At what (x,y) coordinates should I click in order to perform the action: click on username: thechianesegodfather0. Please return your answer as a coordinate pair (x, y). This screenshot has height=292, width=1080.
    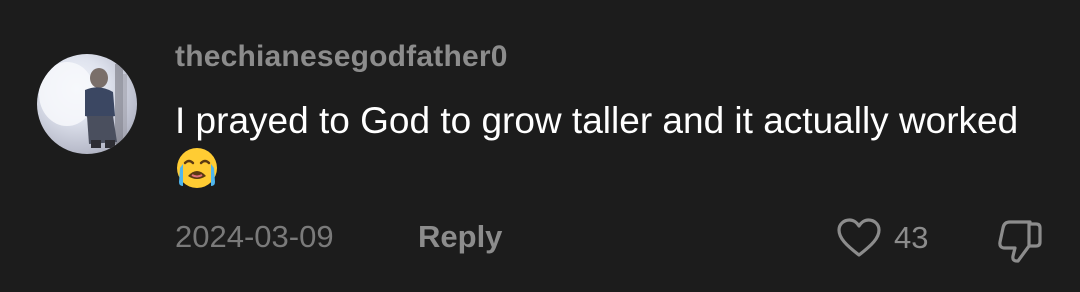
    Looking at the image, I should click on (341, 57).